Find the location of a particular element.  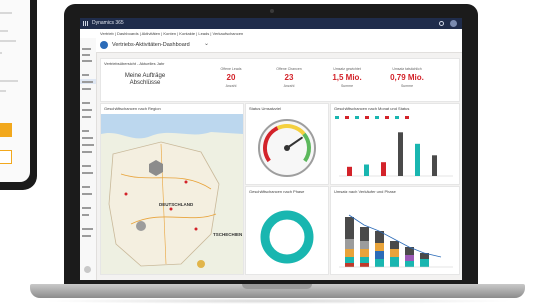

donut-ring is located at coordinates (287, 237).